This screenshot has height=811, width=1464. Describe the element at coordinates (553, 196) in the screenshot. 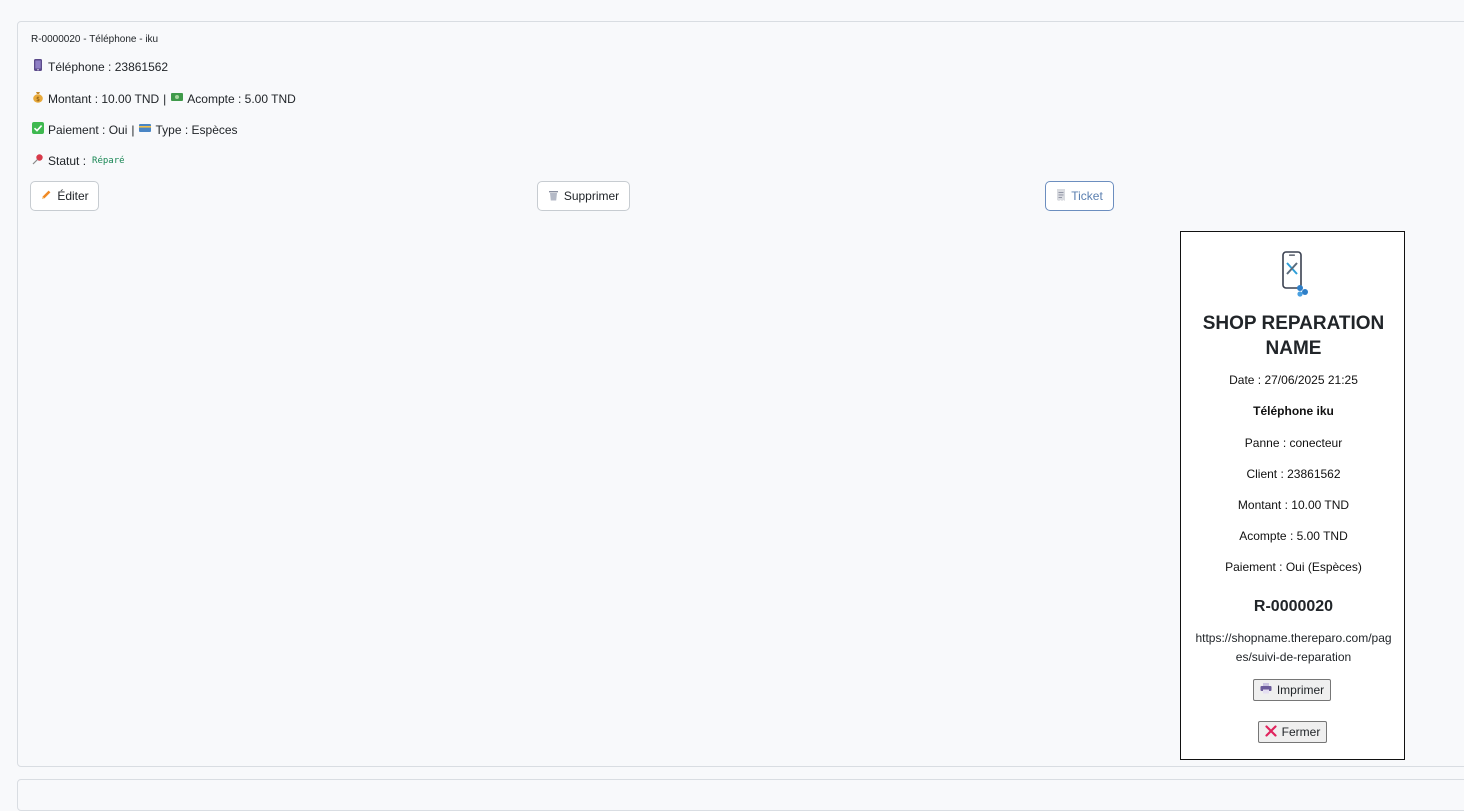

I see `wastebasket-icon` at that location.